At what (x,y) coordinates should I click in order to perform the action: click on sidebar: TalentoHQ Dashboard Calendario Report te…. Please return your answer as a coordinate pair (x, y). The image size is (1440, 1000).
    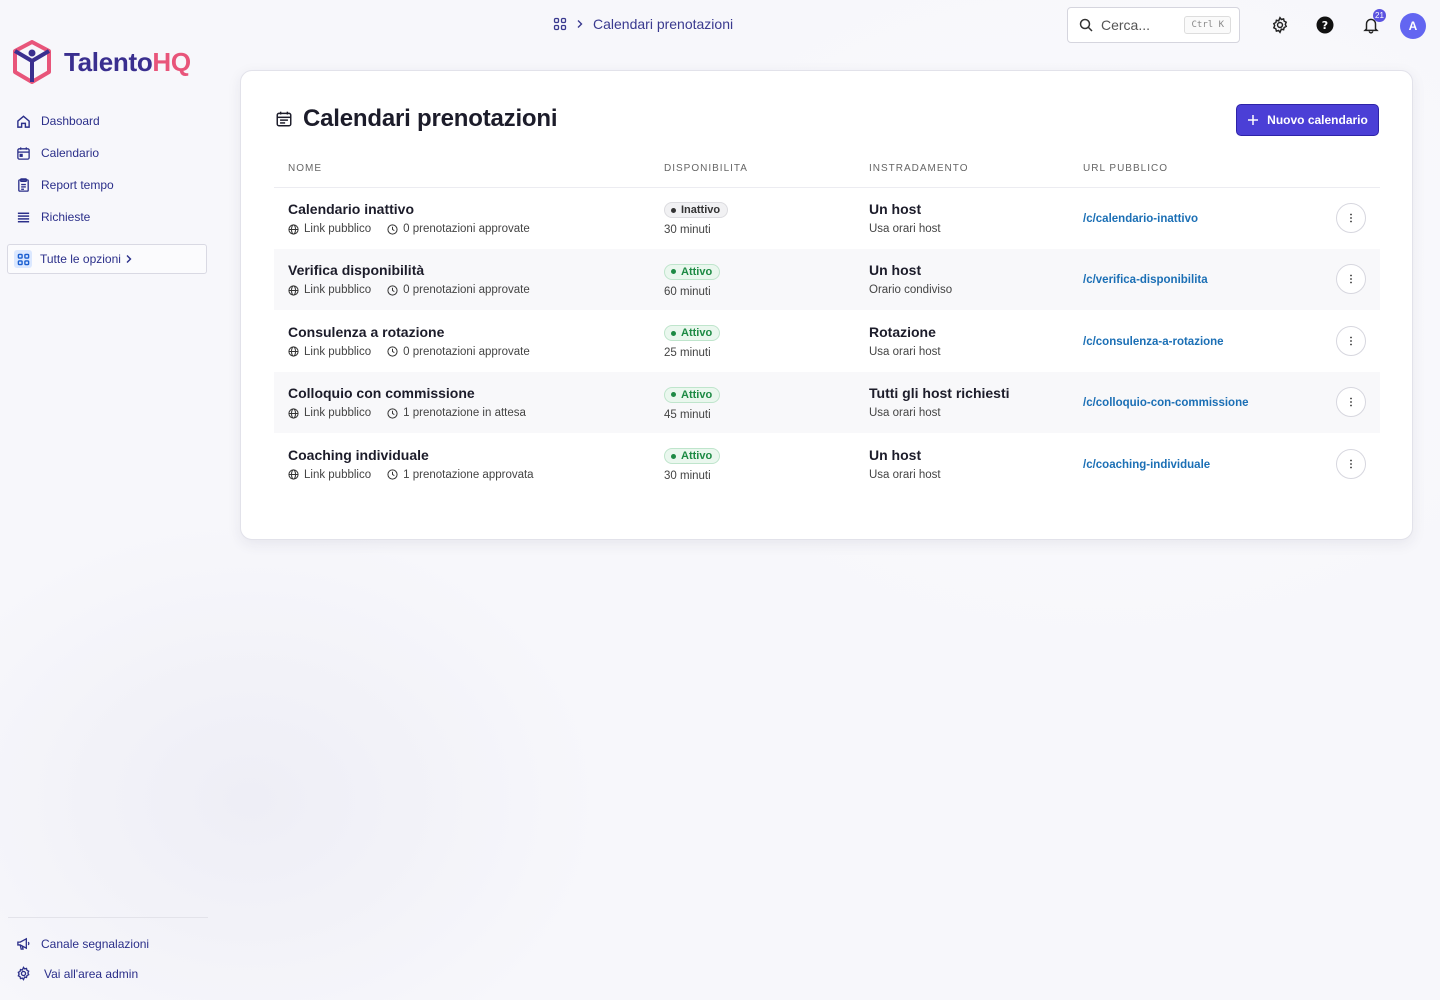
    Looking at the image, I should click on (107, 500).